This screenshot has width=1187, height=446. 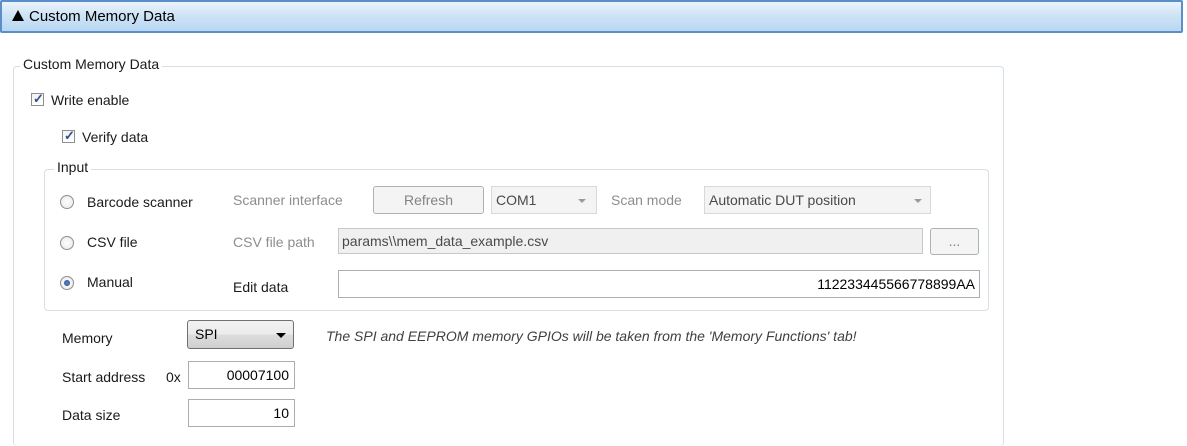 What do you see at coordinates (240, 334) in the screenshot?
I see `memory-select: SPI` at bounding box center [240, 334].